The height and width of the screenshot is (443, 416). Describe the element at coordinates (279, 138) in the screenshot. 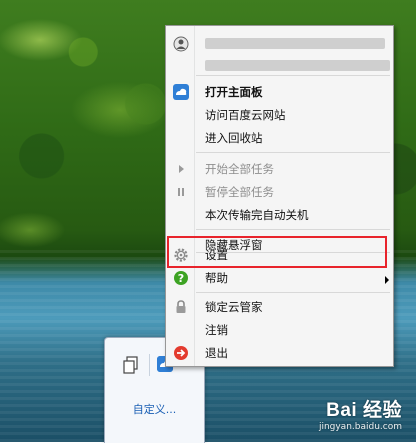

I see `menu-item-recycle-bin: 进入回收站` at that location.